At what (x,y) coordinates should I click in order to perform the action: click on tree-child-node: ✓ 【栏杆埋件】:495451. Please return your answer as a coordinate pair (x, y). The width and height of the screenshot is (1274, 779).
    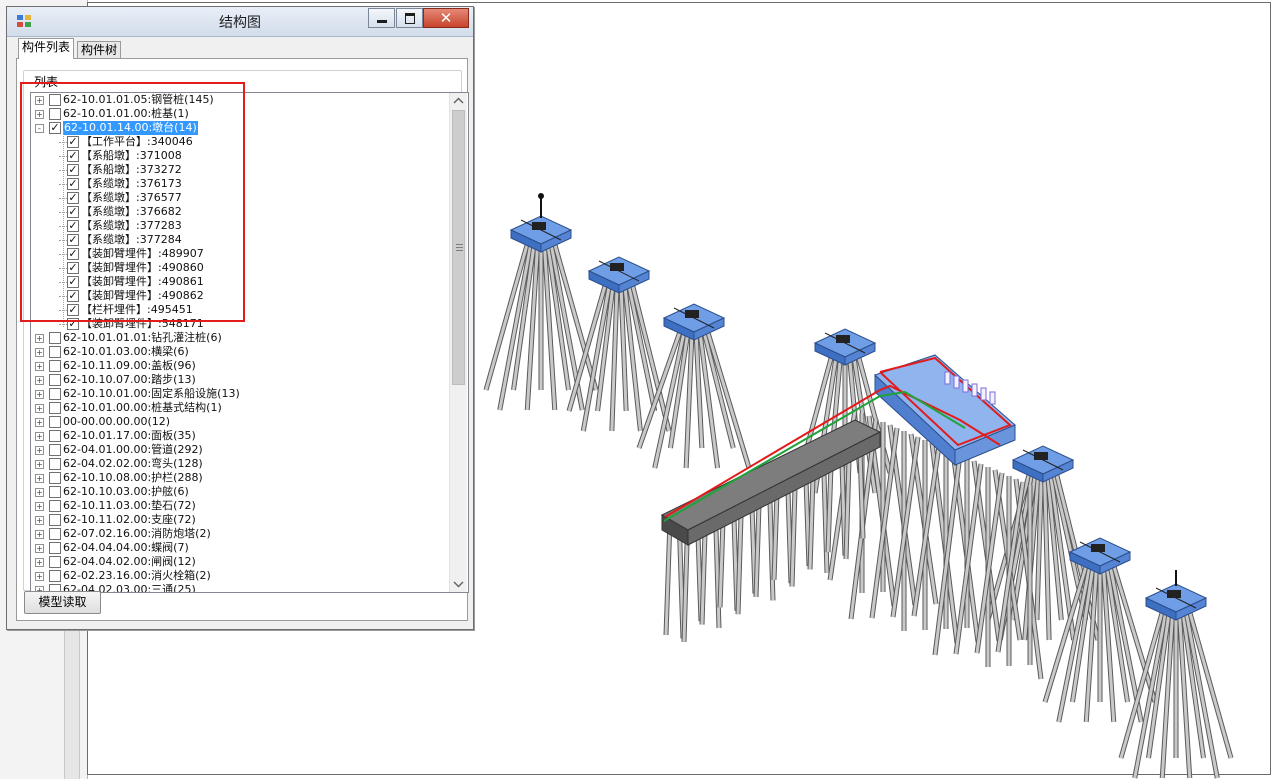
    Looking at the image, I should click on (241, 310).